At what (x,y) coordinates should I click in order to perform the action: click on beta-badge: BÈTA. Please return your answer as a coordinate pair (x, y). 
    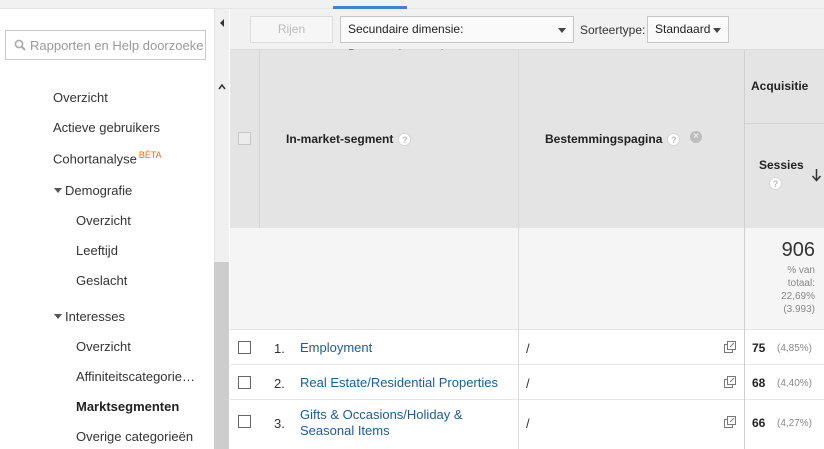
    Looking at the image, I should click on (150, 155).